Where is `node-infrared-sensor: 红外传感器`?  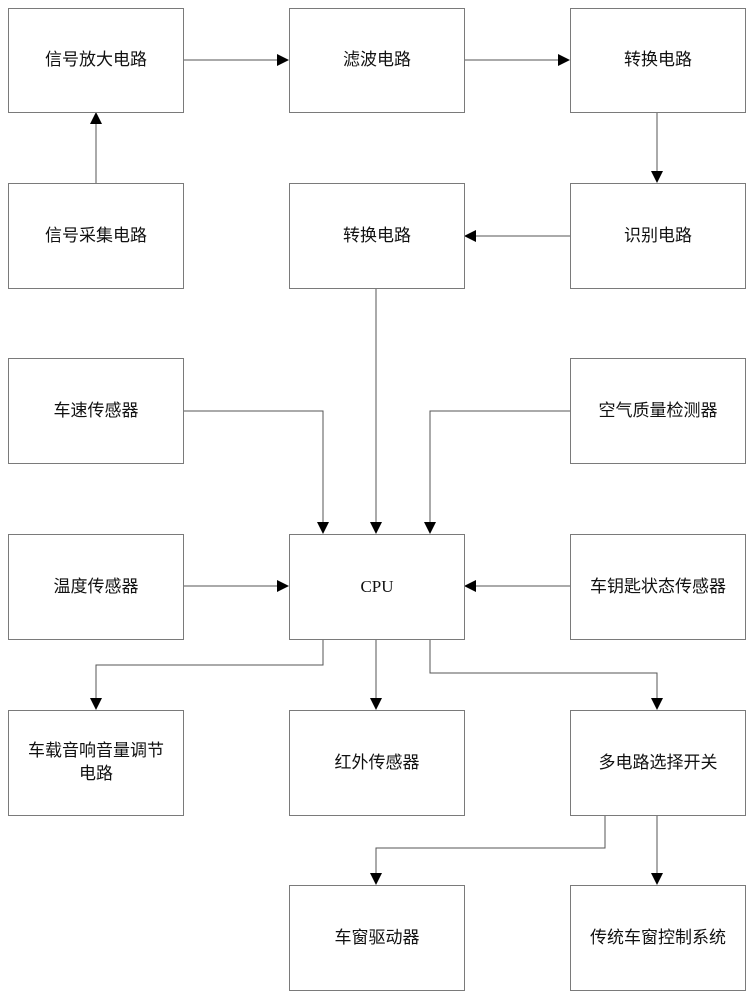 node-infrared-sensor: 红外传感器 is located at coordinates (377, 763).